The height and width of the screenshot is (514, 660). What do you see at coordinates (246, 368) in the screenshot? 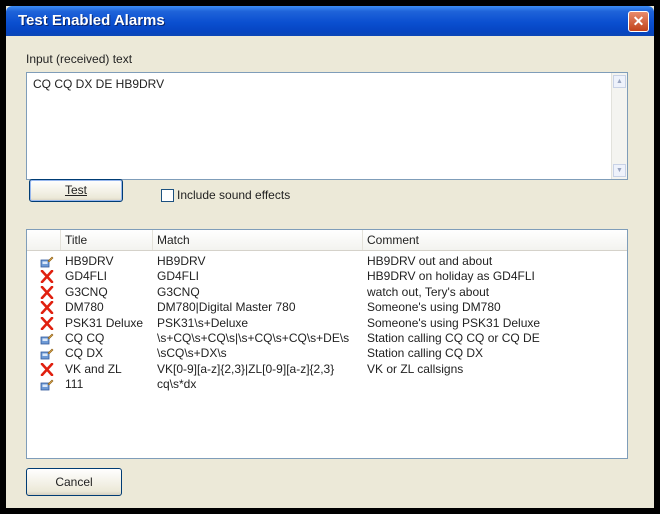
I see `row-match: VK[0-9][a-z]{2,3}|ZL[0-9][a-z]{2,3}` at bounding box center [246, 368].